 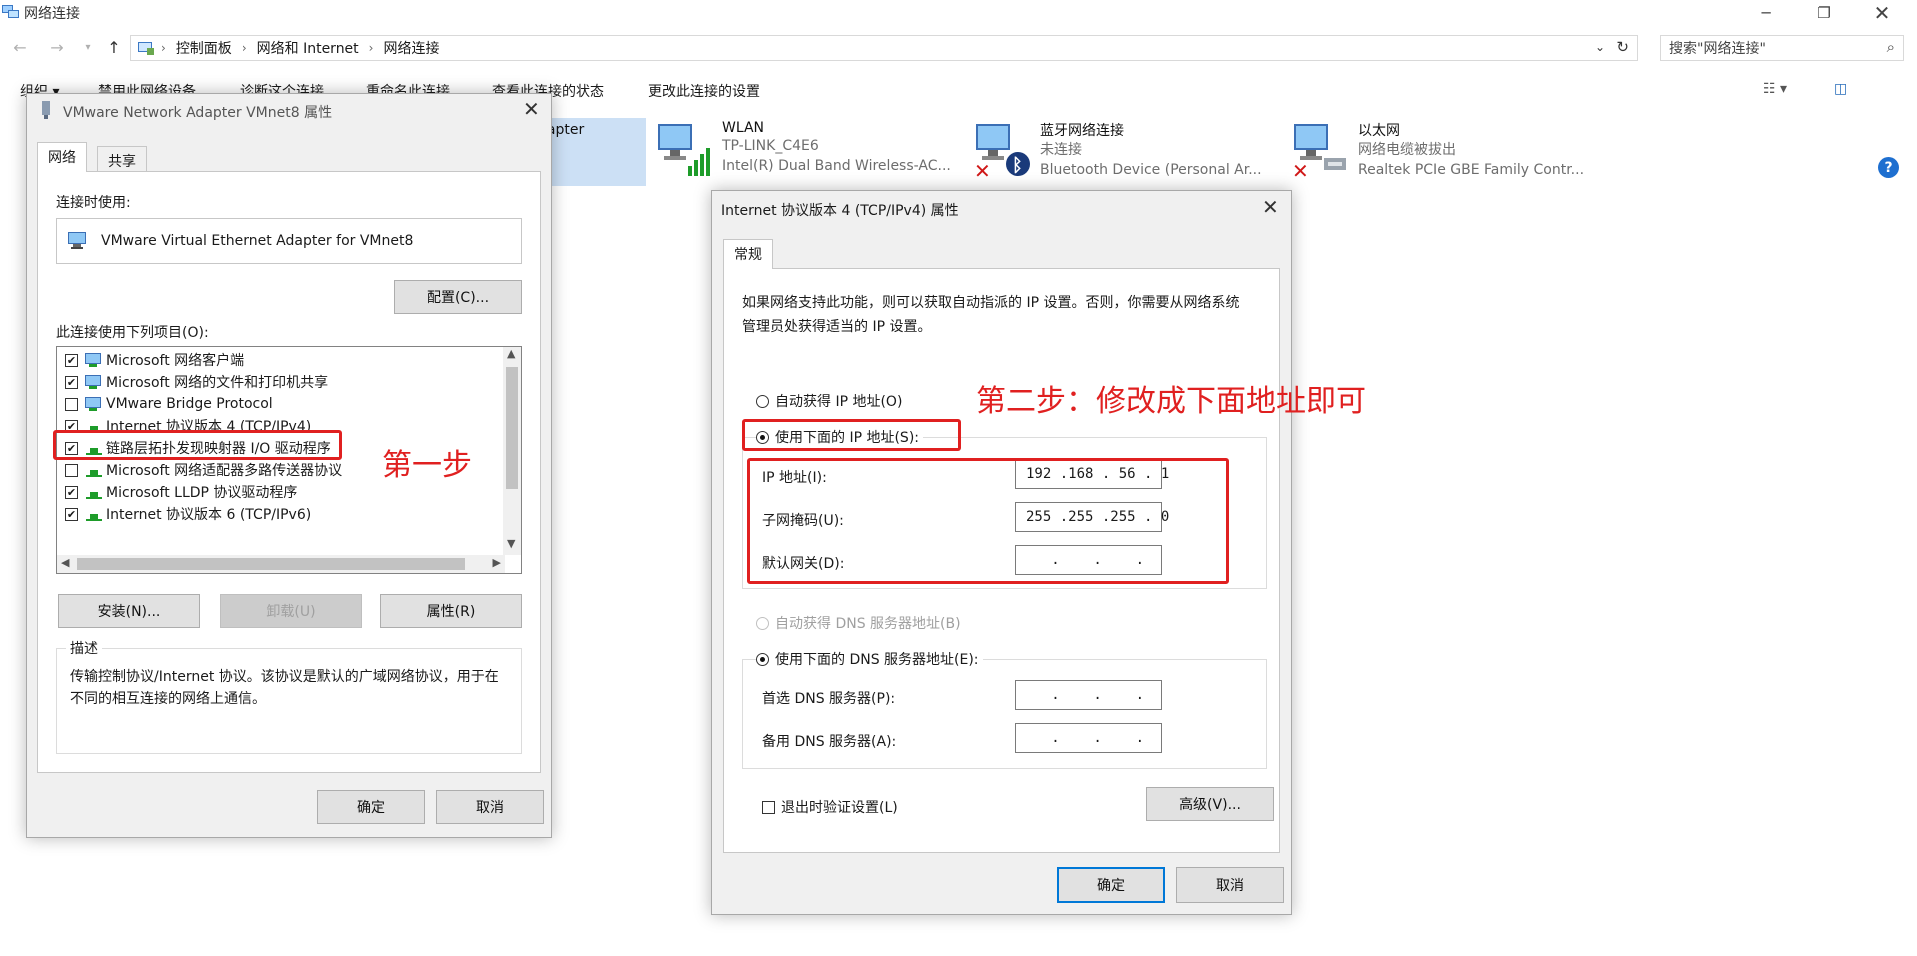 I want to click on list-item: VMware Bridge Protocol, so click(x=280, y=404).